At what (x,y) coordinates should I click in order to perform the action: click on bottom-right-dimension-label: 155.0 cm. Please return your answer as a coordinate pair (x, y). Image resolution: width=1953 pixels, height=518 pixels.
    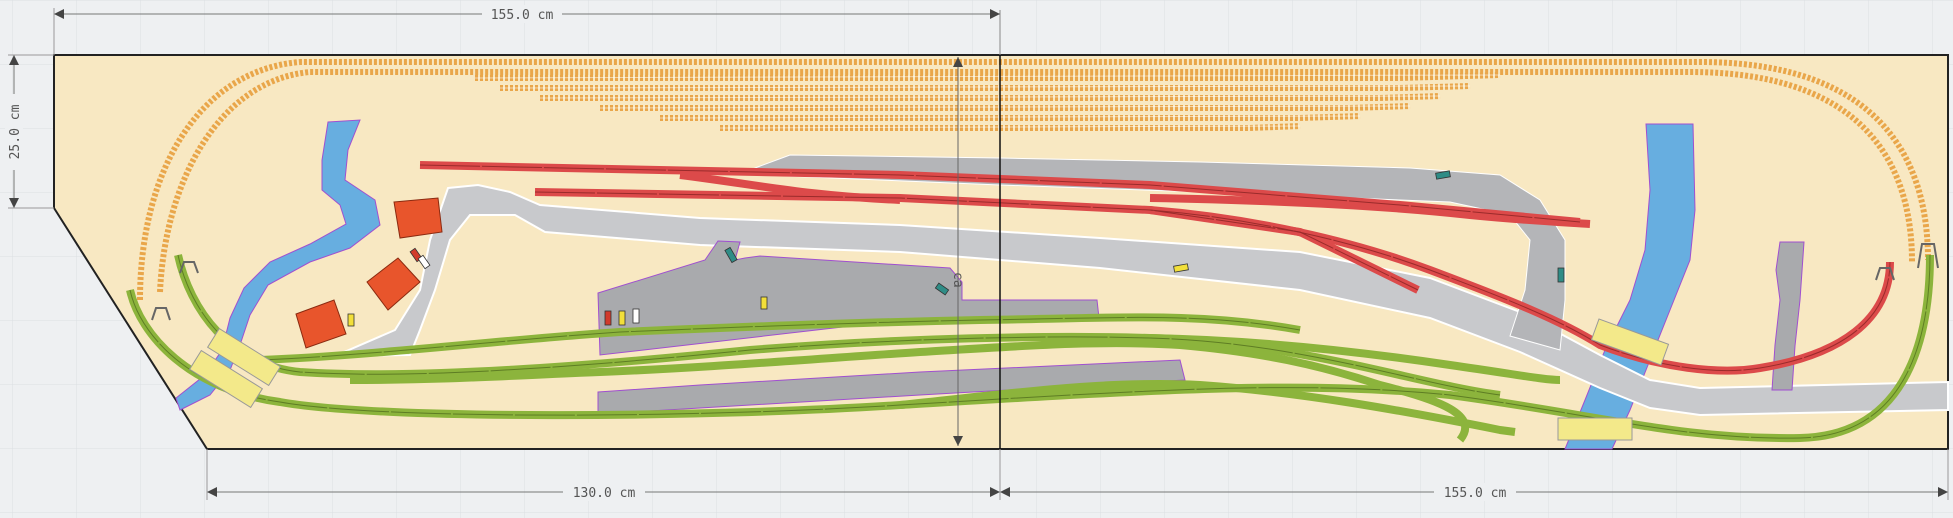
    Looking at the image, I should click on (1475, 493).